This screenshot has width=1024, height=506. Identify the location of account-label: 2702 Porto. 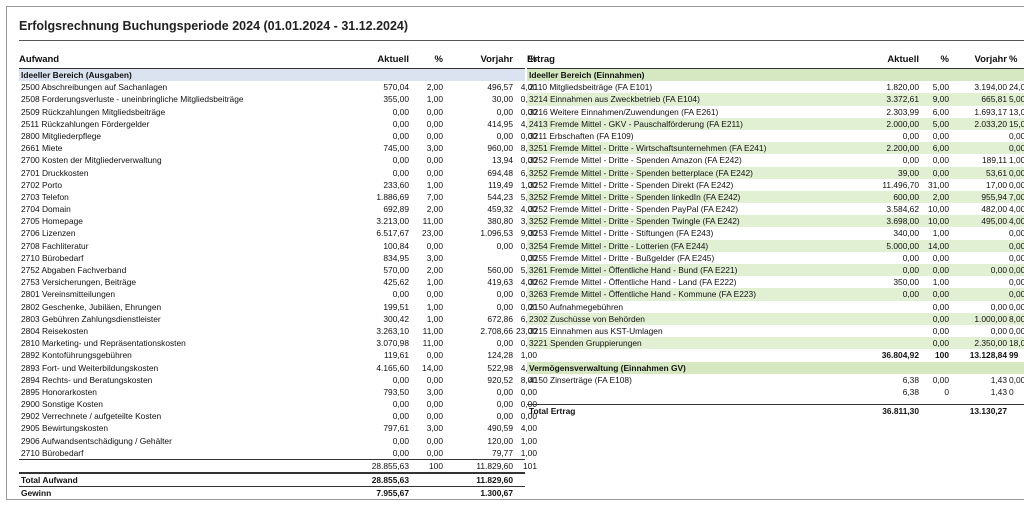
(41, 184).